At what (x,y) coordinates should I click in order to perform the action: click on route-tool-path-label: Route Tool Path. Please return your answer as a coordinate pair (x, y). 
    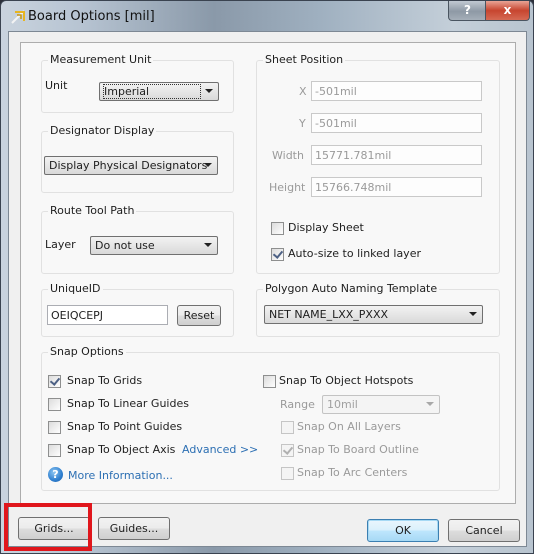
    Looking at the image, I should click on (92, 210).